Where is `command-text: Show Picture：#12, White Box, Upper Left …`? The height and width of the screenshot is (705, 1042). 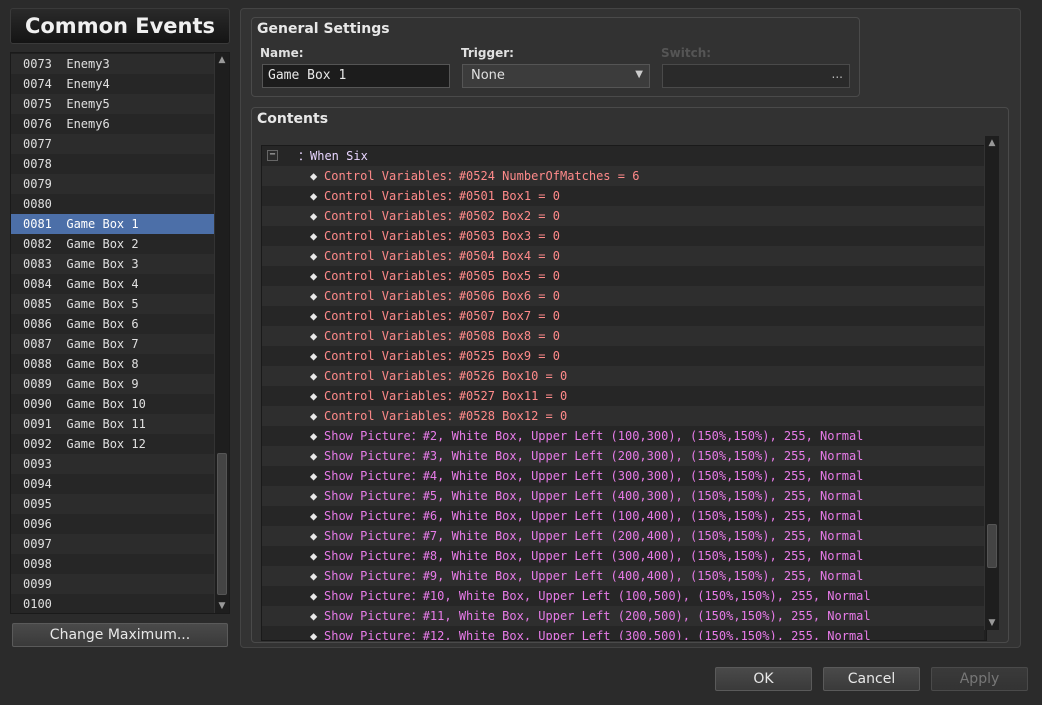 command-text: Show Picture：#12, White Box, Upper Left … is located at coordinates (597, 635).